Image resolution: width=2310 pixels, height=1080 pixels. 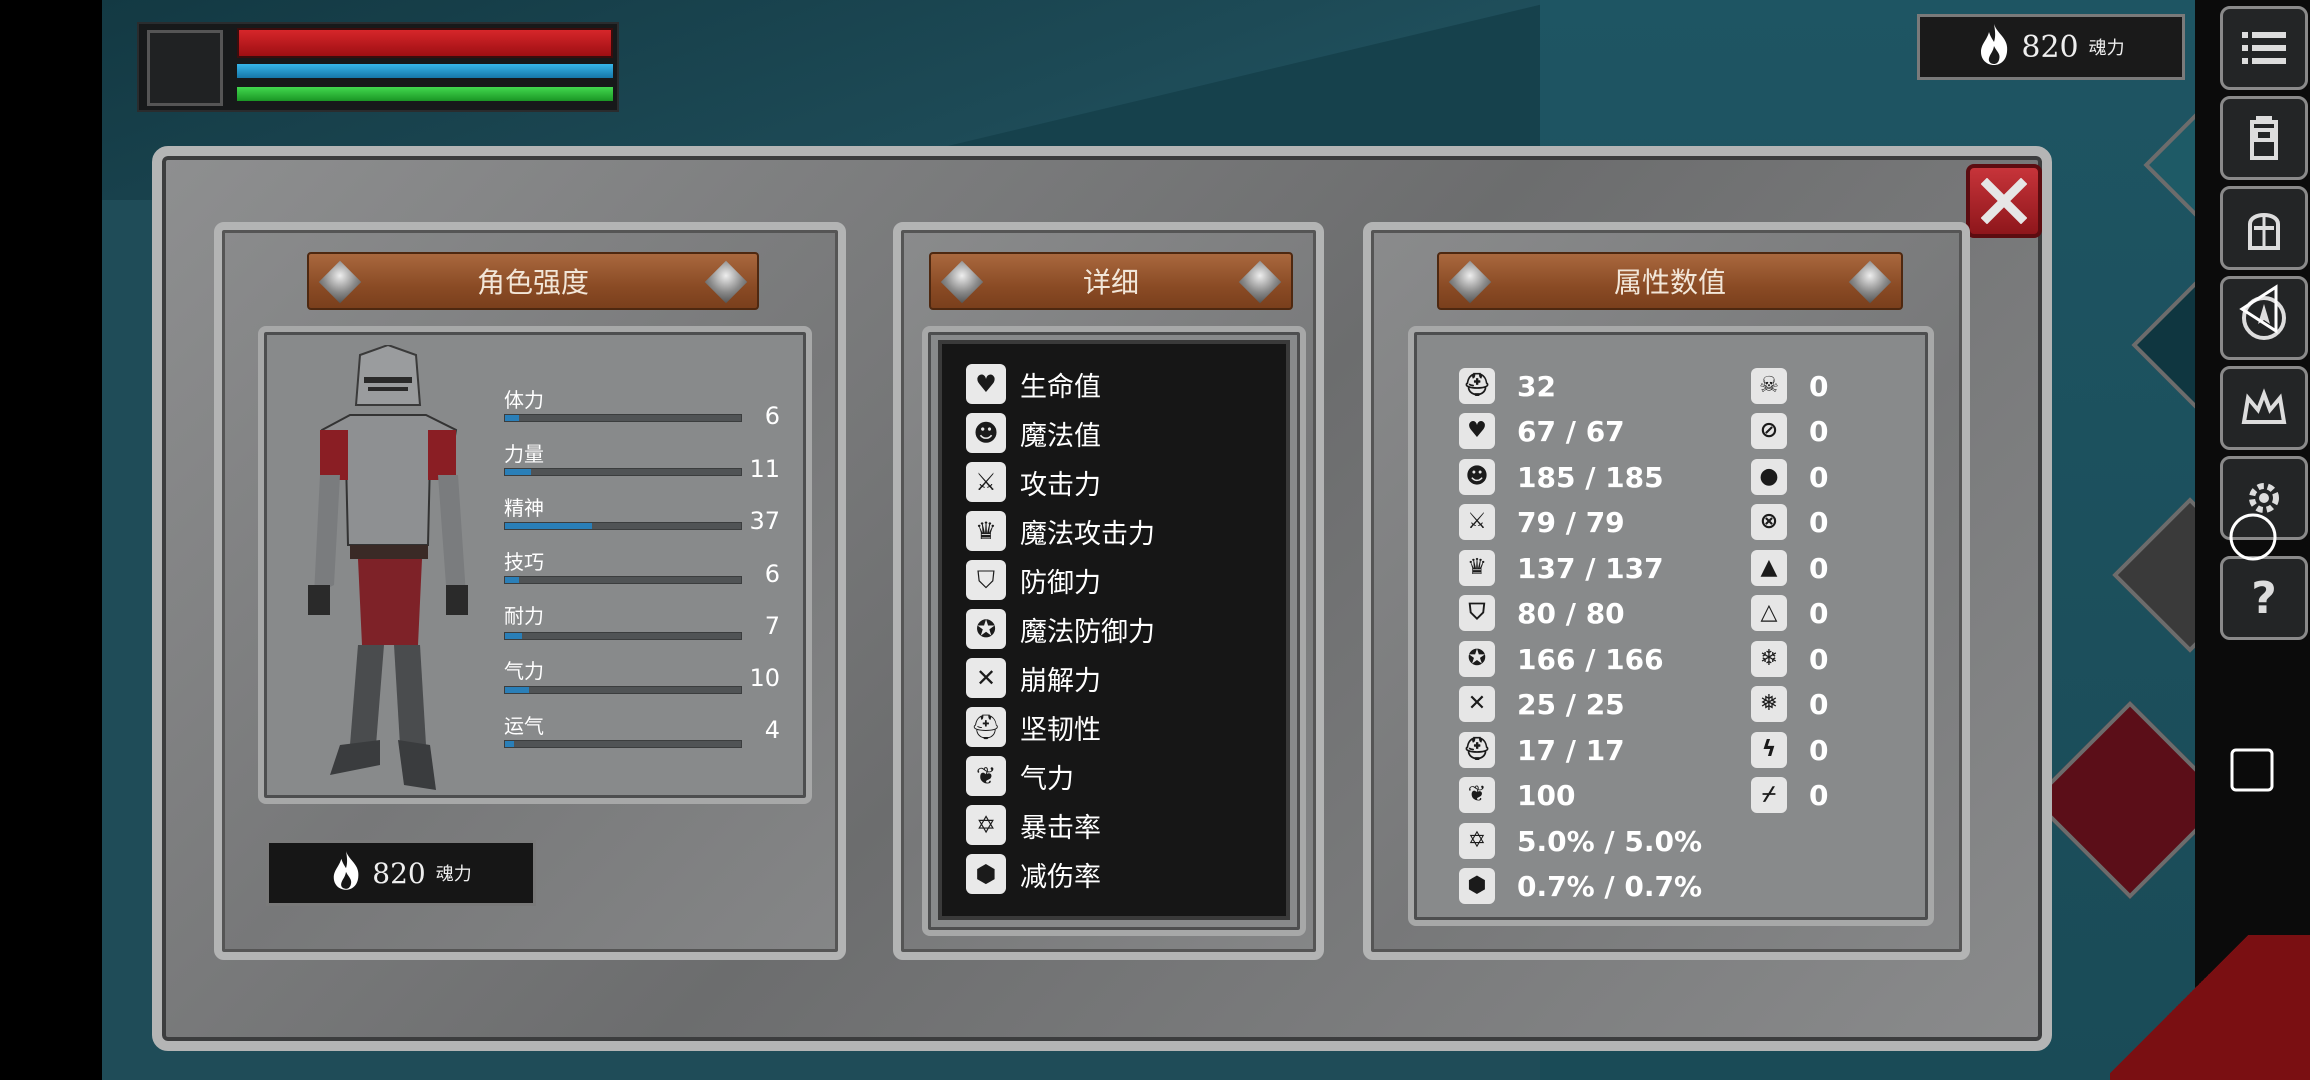 I want to click on detail-item: ✡ 暴击率, so click(x=1033, y=825).